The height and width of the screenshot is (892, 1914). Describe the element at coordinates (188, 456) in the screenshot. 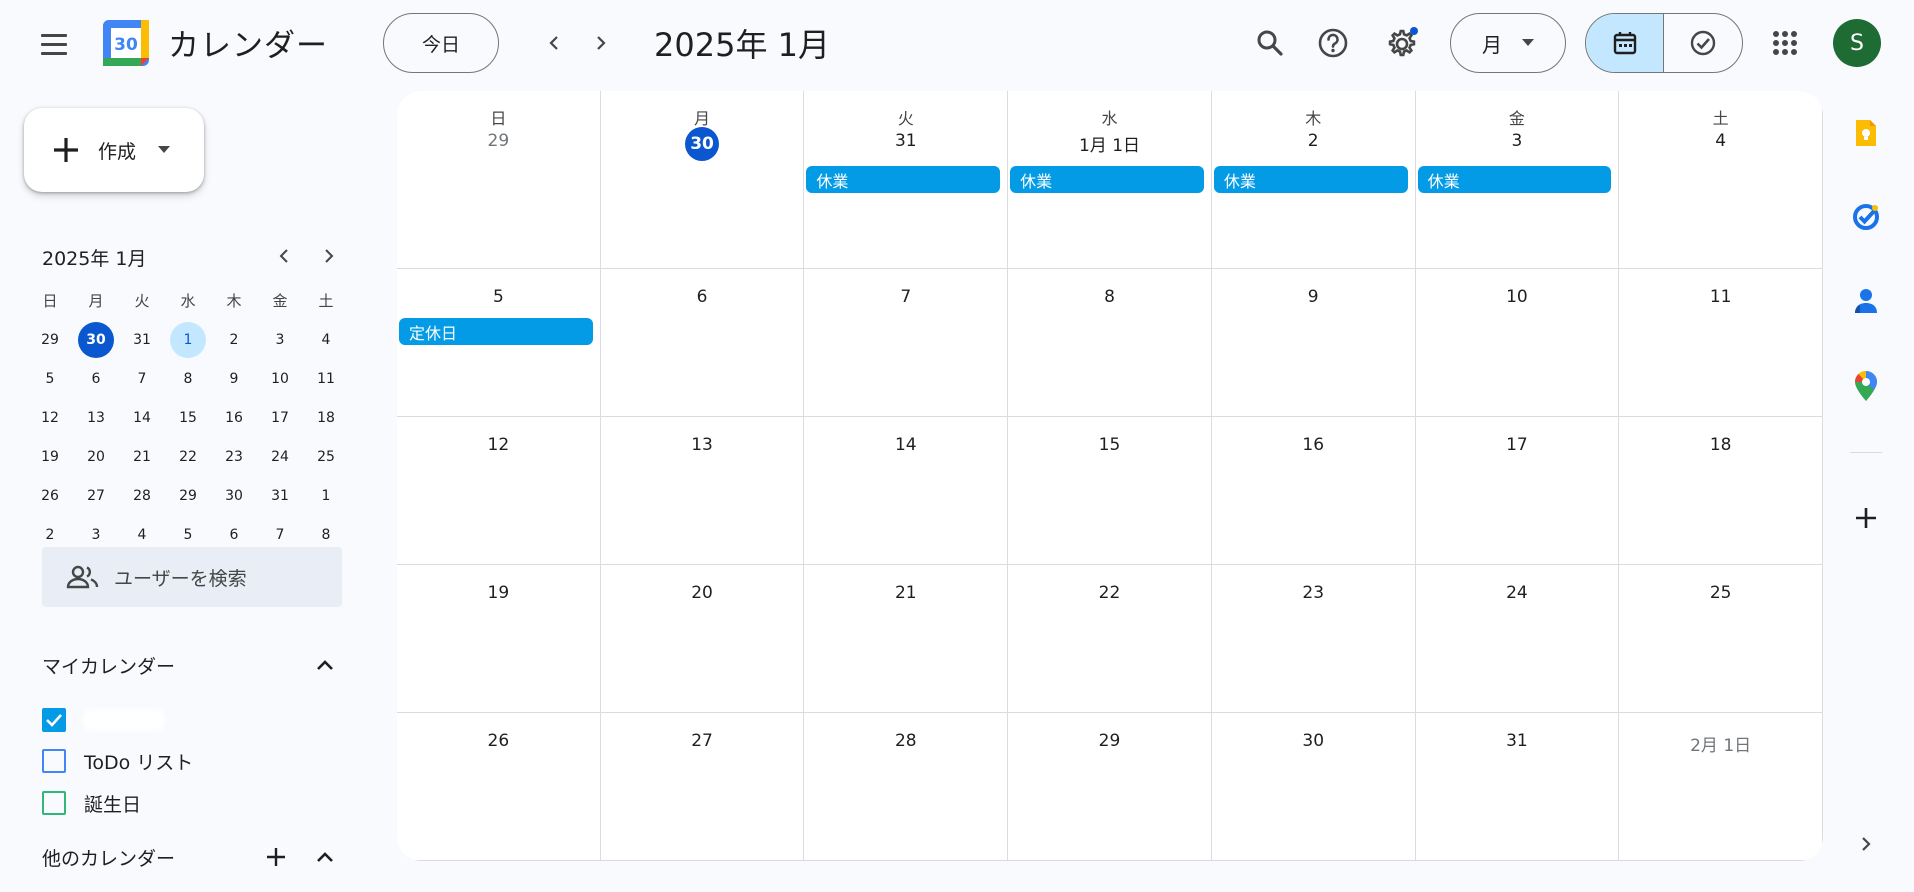

I see `mini-day: 22` at that location.